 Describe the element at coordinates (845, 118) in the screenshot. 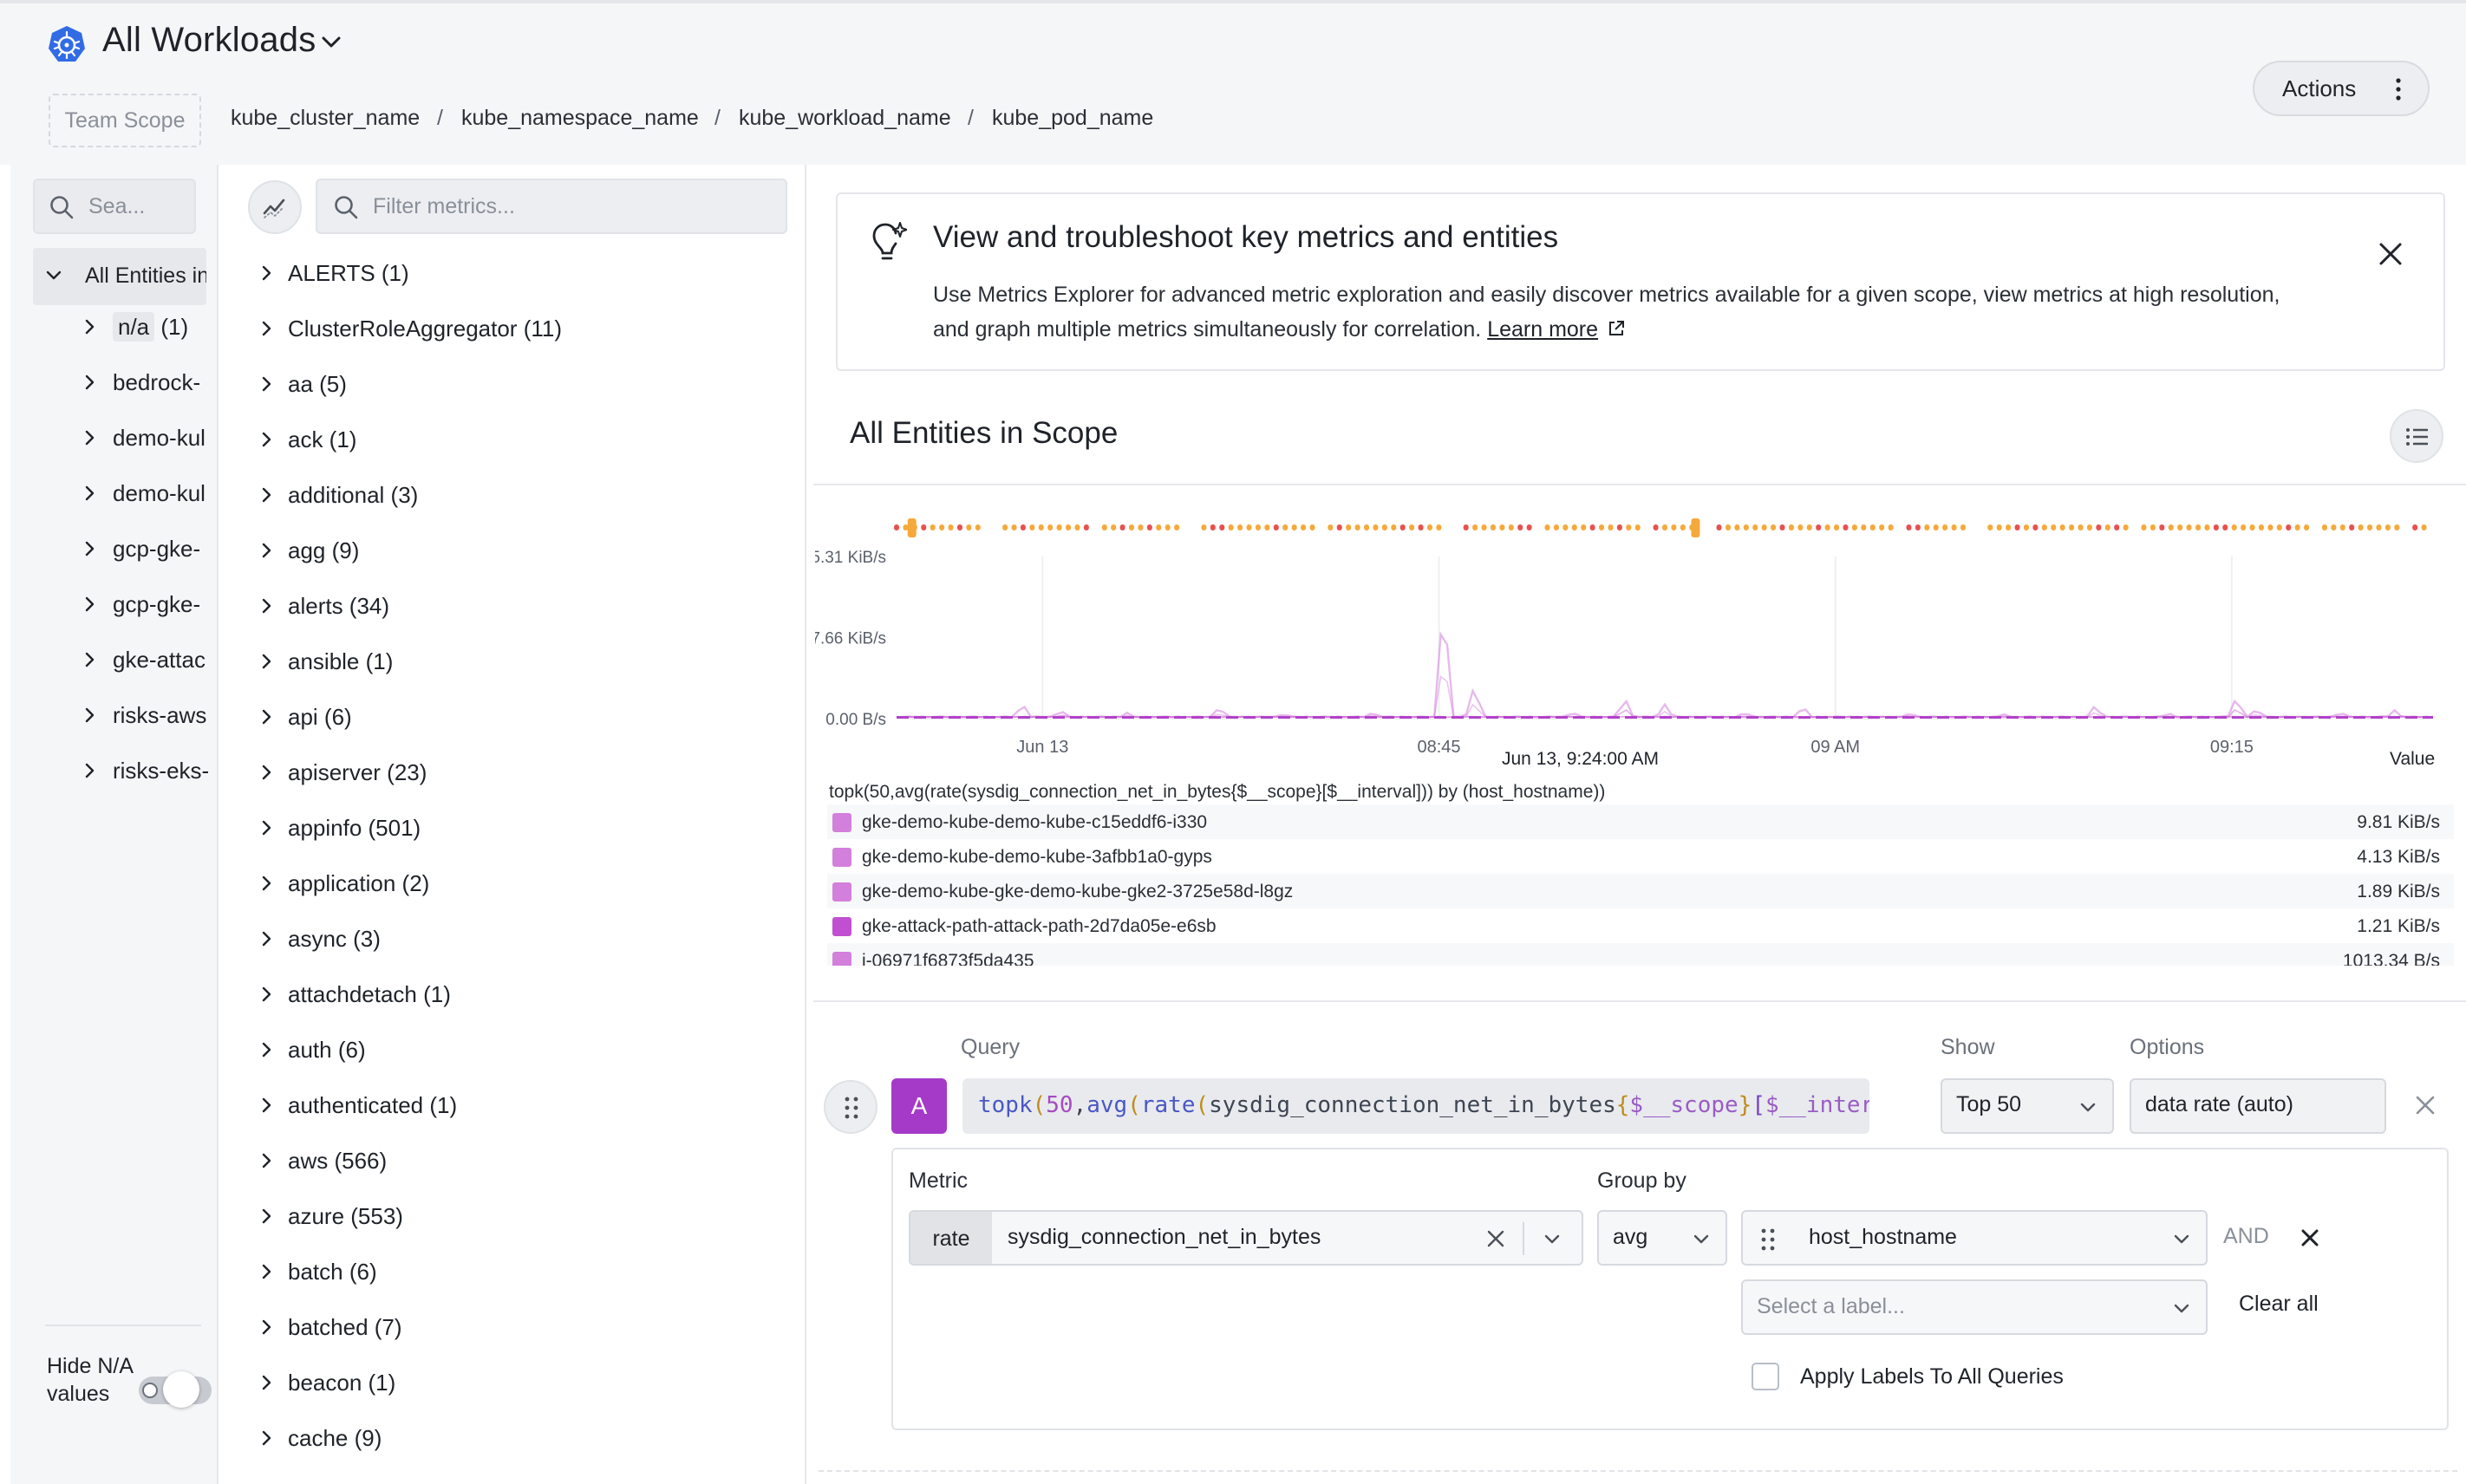

I see `breadcrumb-workload: kube_workload_name` at that location.